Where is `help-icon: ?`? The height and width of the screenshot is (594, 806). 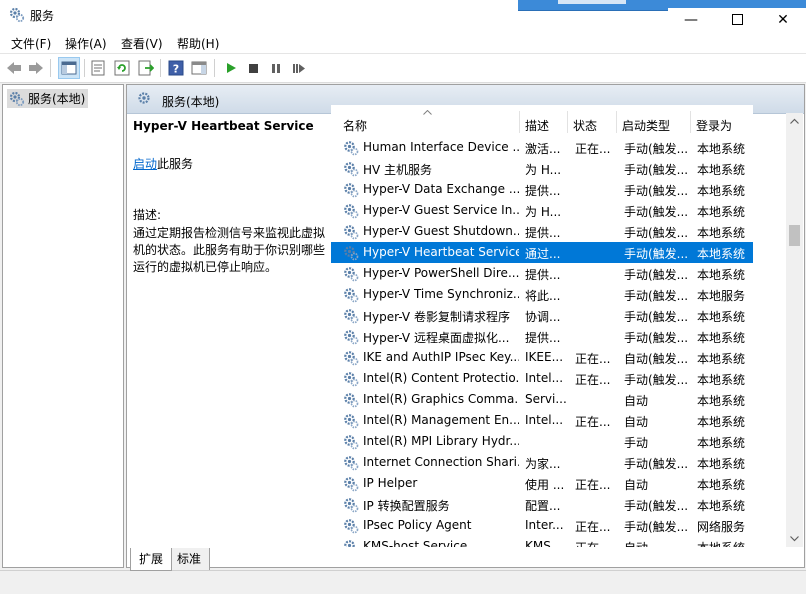 help-icon: ? is located at coordinates (176, 68).